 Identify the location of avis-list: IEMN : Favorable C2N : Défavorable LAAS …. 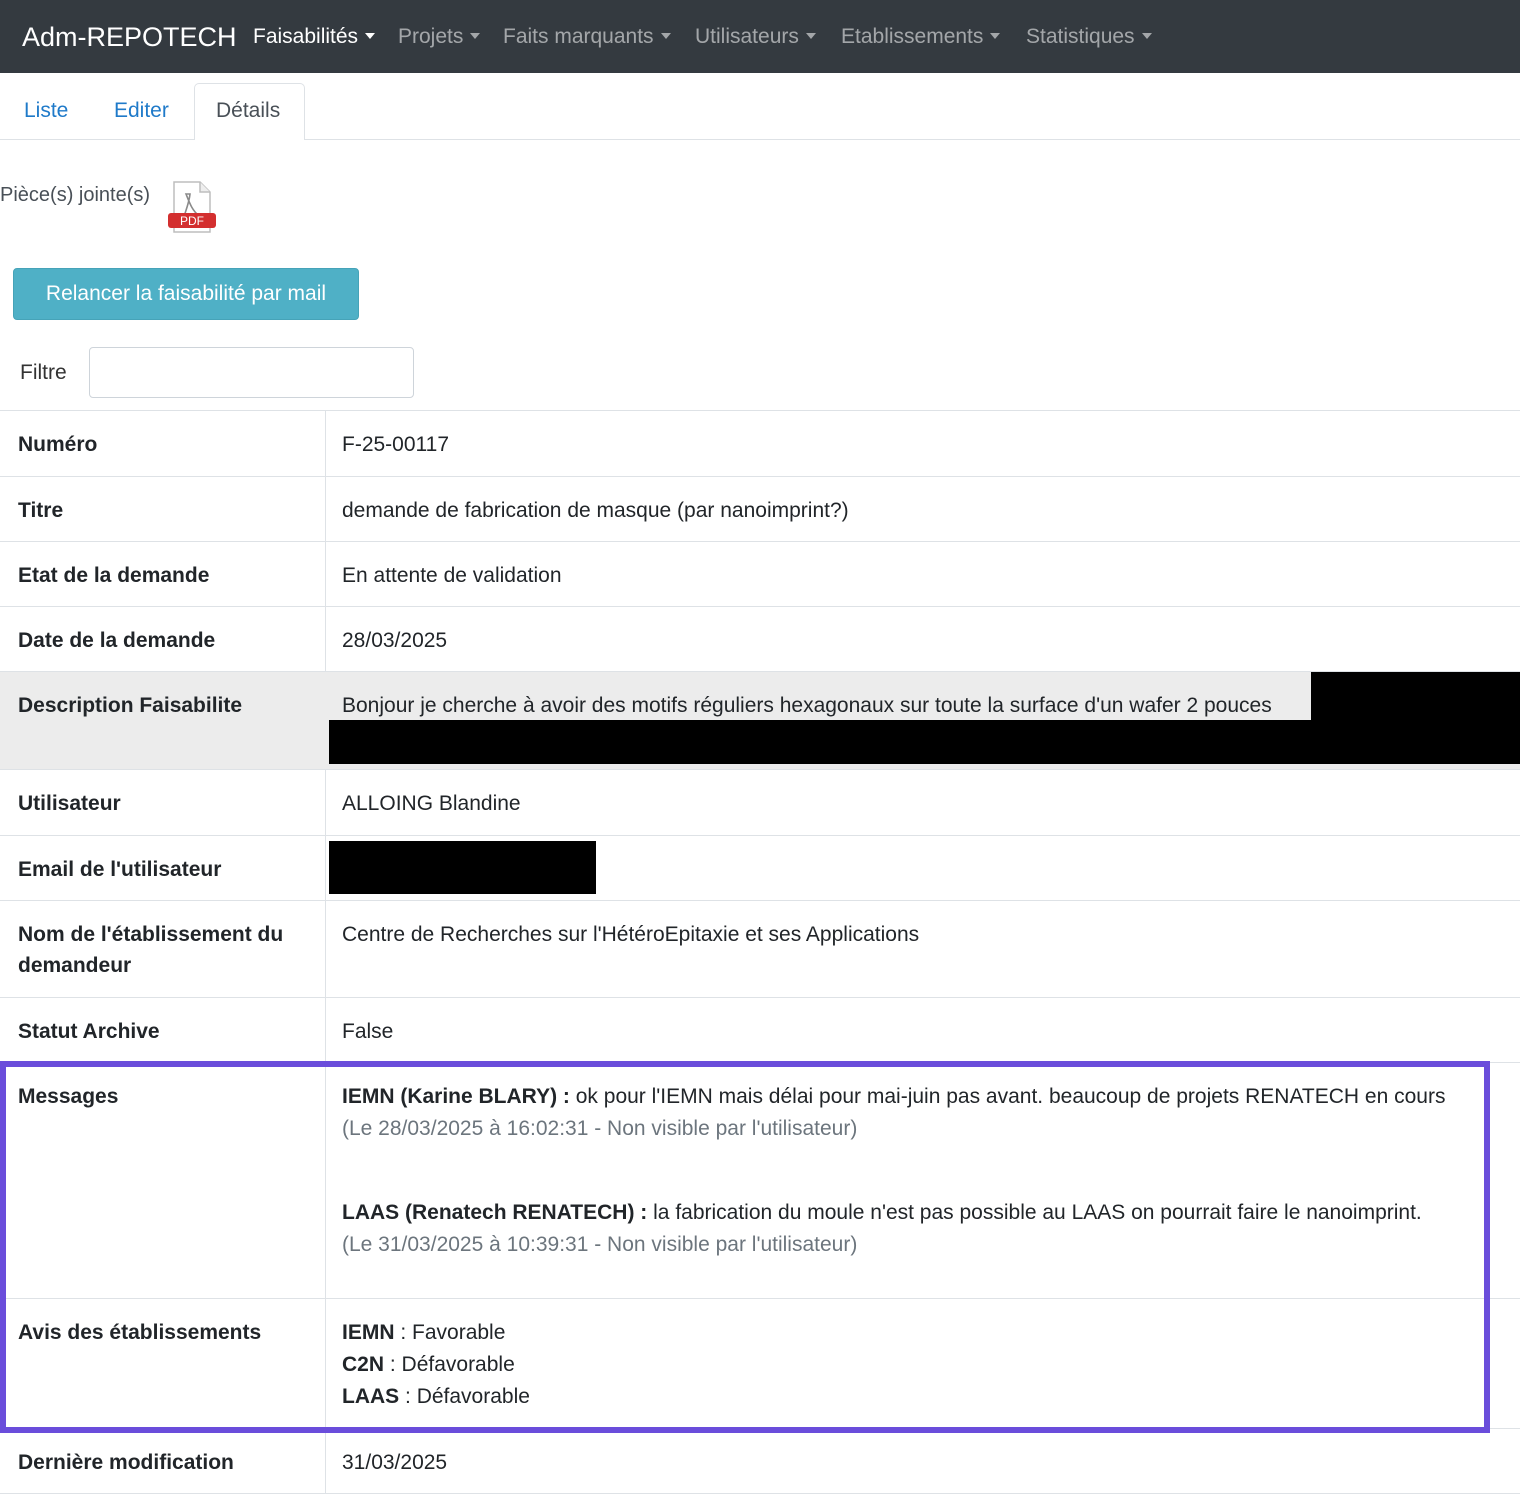
(922, 1365).